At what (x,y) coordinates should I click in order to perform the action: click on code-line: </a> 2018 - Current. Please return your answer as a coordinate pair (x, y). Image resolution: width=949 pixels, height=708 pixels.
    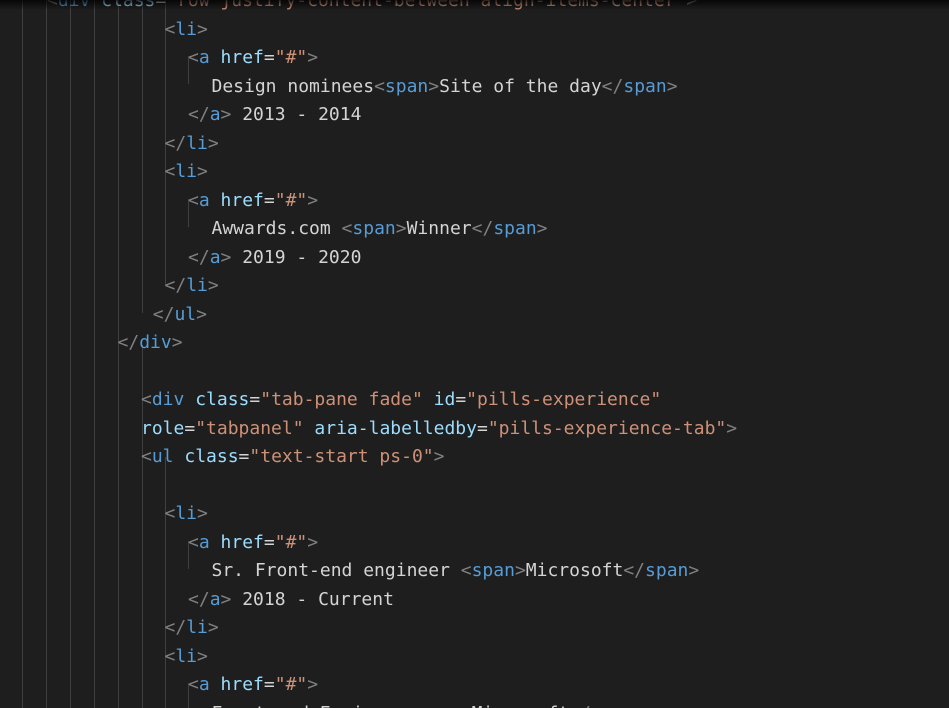
    Looking at the image, I should click on (474, 600).